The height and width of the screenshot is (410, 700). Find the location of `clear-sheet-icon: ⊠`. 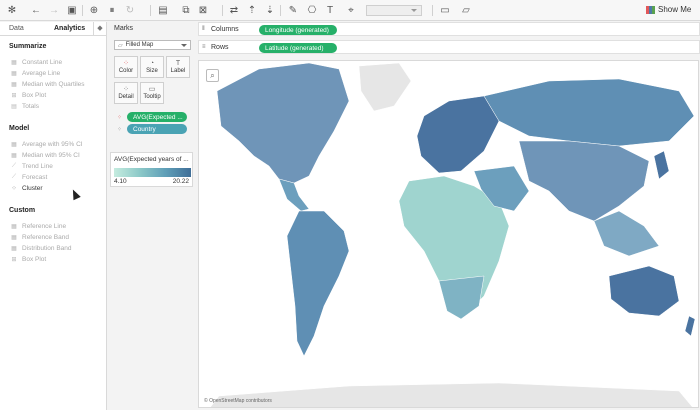

clear-sheet-icon: ⊠ is located at coordinates (203, 10).